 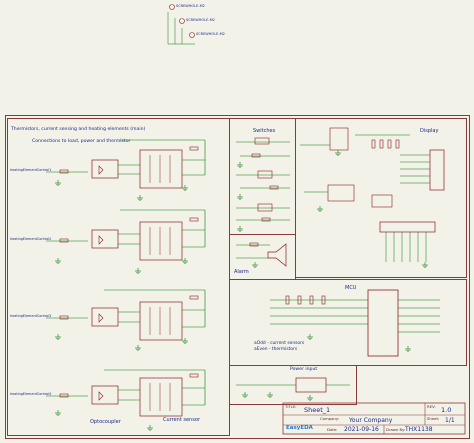 I want to click on screwhole-symbols, so click(x=181, y=24).